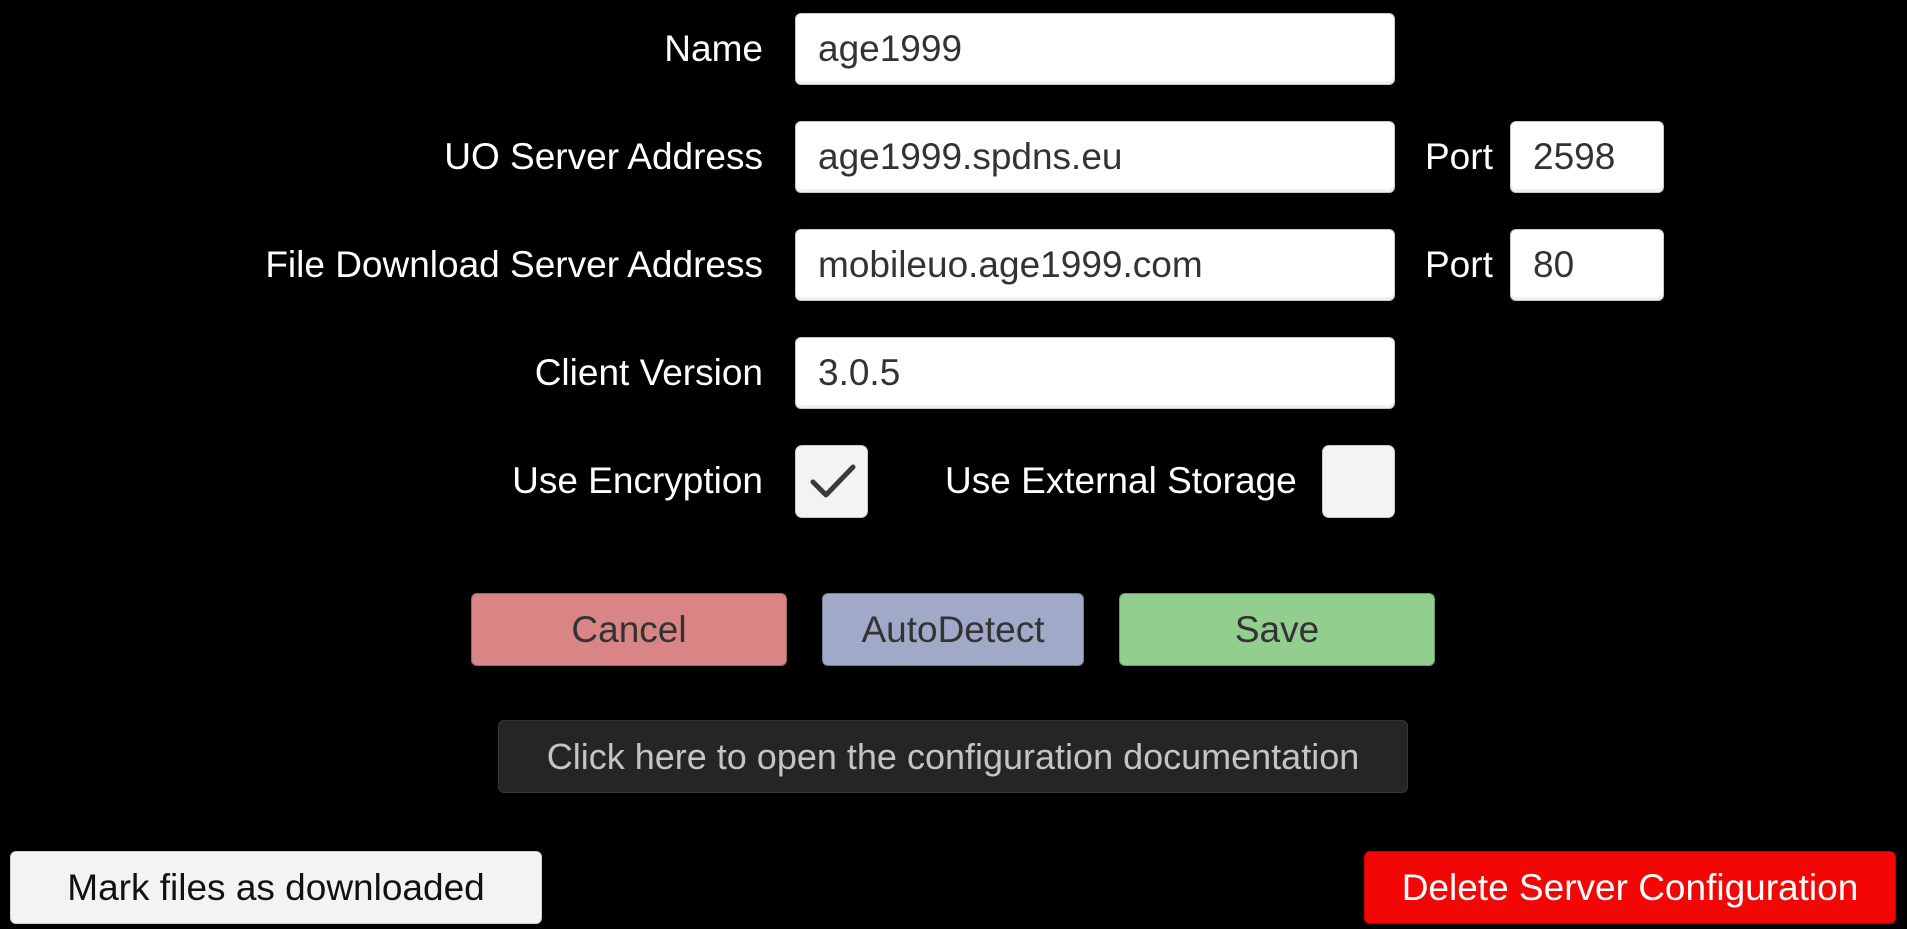 The image size is (1907, 929). I want to click on checkmark-icon, so click(833, 481).